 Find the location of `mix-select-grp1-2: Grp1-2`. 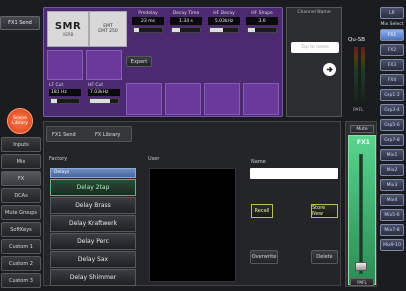

mix-select-grp1-2: Grp1-2 is located at coordinates (392, 95).